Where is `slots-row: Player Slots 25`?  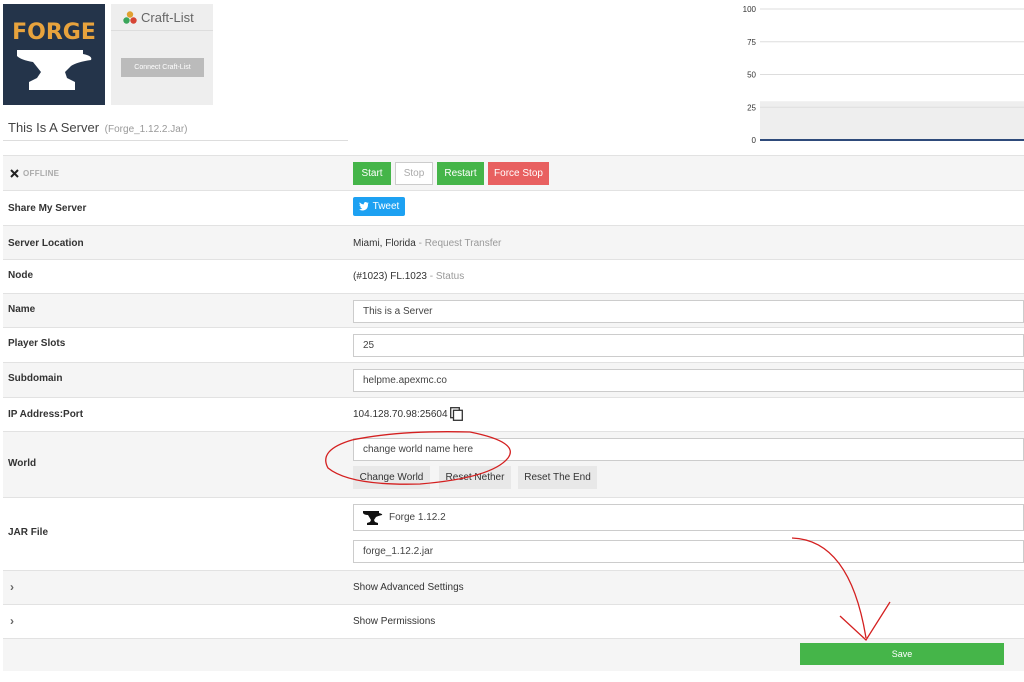 slots-row: Player Slots 25 is located at coordinates (513, 344).